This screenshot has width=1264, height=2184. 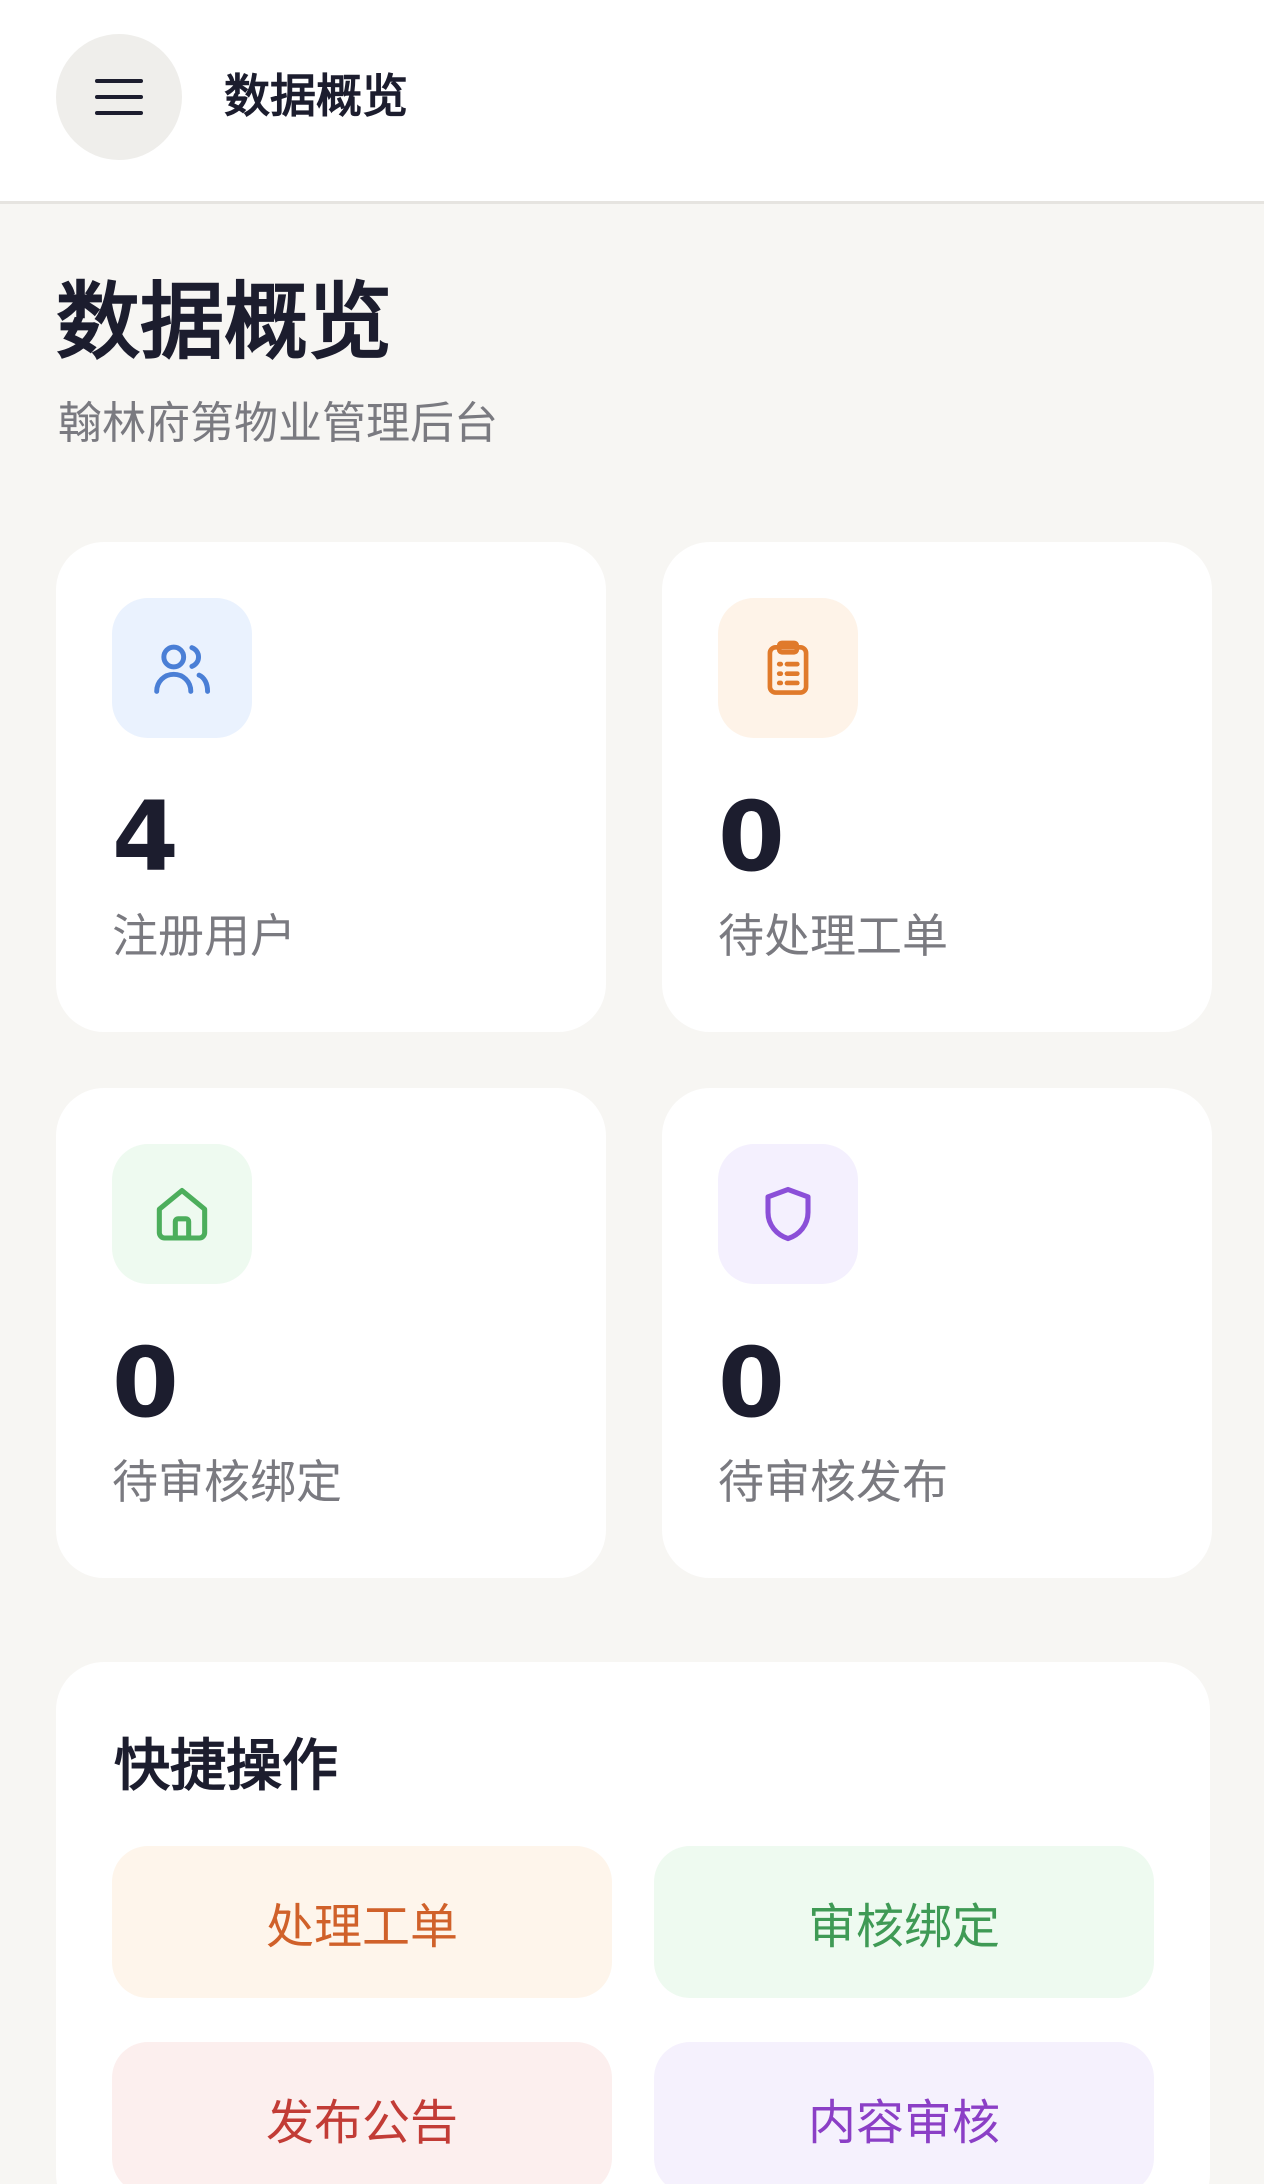 I want to click on content-review-button: 内容审核, so click(x=904, y=2113).